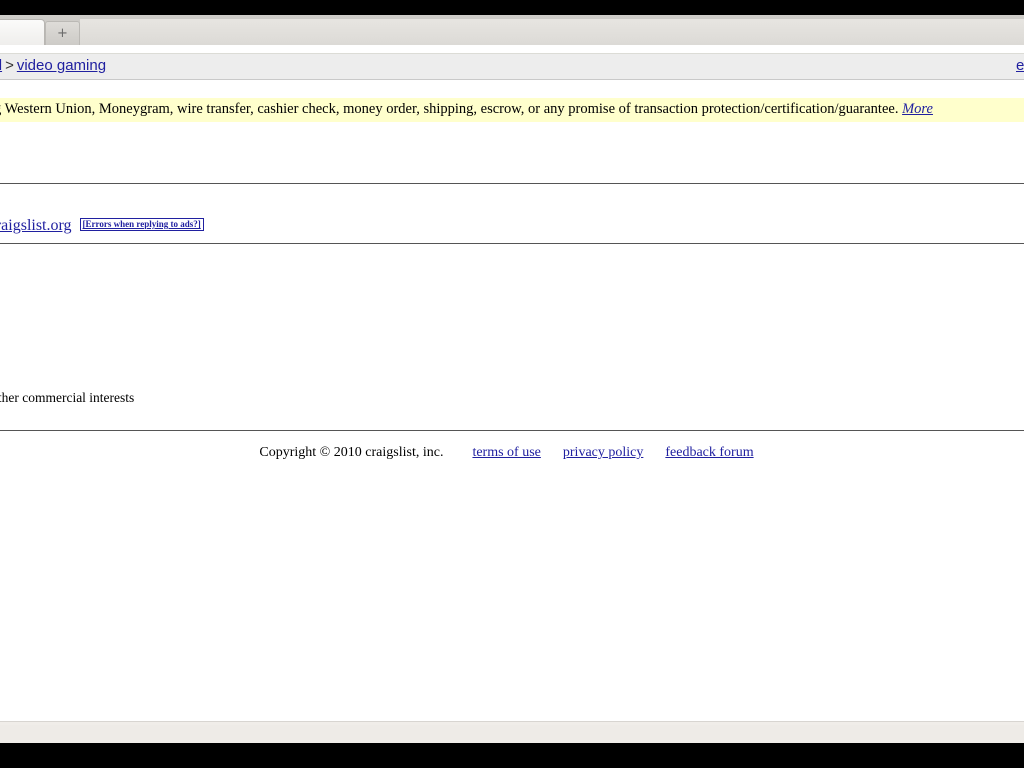  What do you see at coordinates (917, 109) in the screenshot?
I see `scam-warning-more-link: More` at bounding box center [917, 109].